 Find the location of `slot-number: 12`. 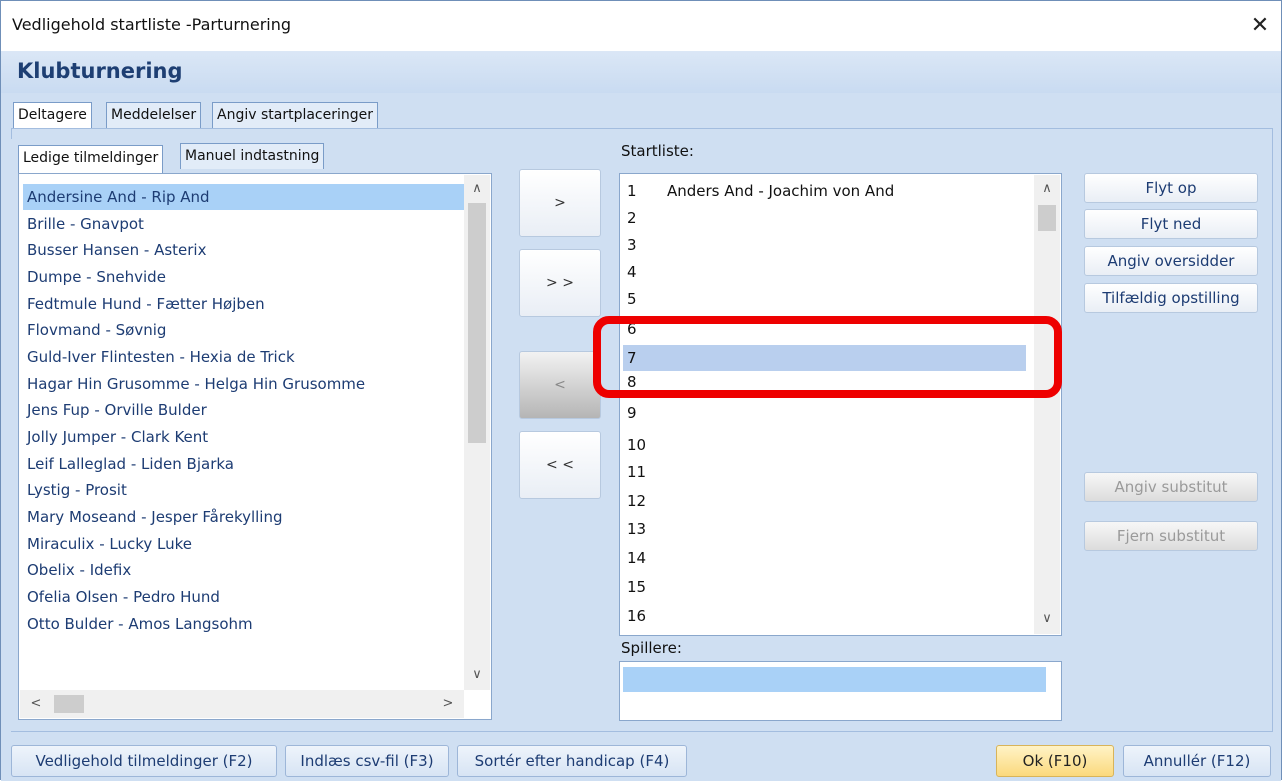

slot-number: 12 is located at coordinates (637, 501).